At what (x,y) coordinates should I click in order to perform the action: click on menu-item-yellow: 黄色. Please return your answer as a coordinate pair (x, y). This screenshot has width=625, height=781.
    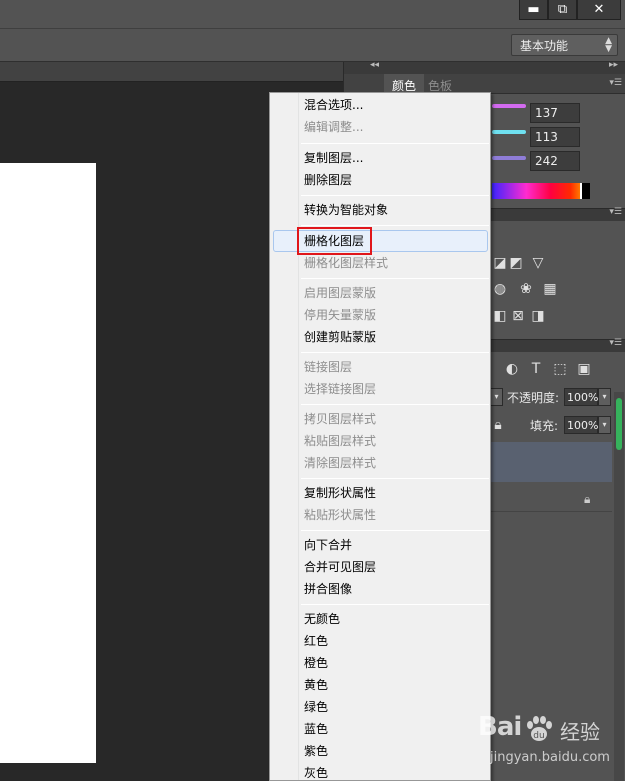
    Looking at the image, I should click on (316, 685).